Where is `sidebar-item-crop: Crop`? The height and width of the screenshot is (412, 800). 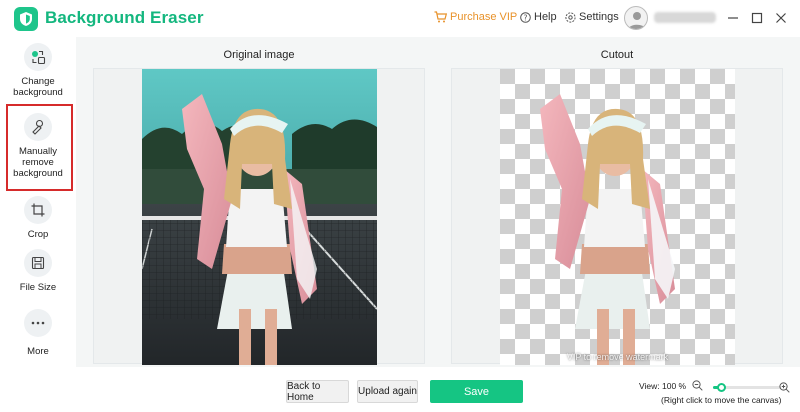
sidebar-item-crop: Crop is located at coordinates (38, 218).